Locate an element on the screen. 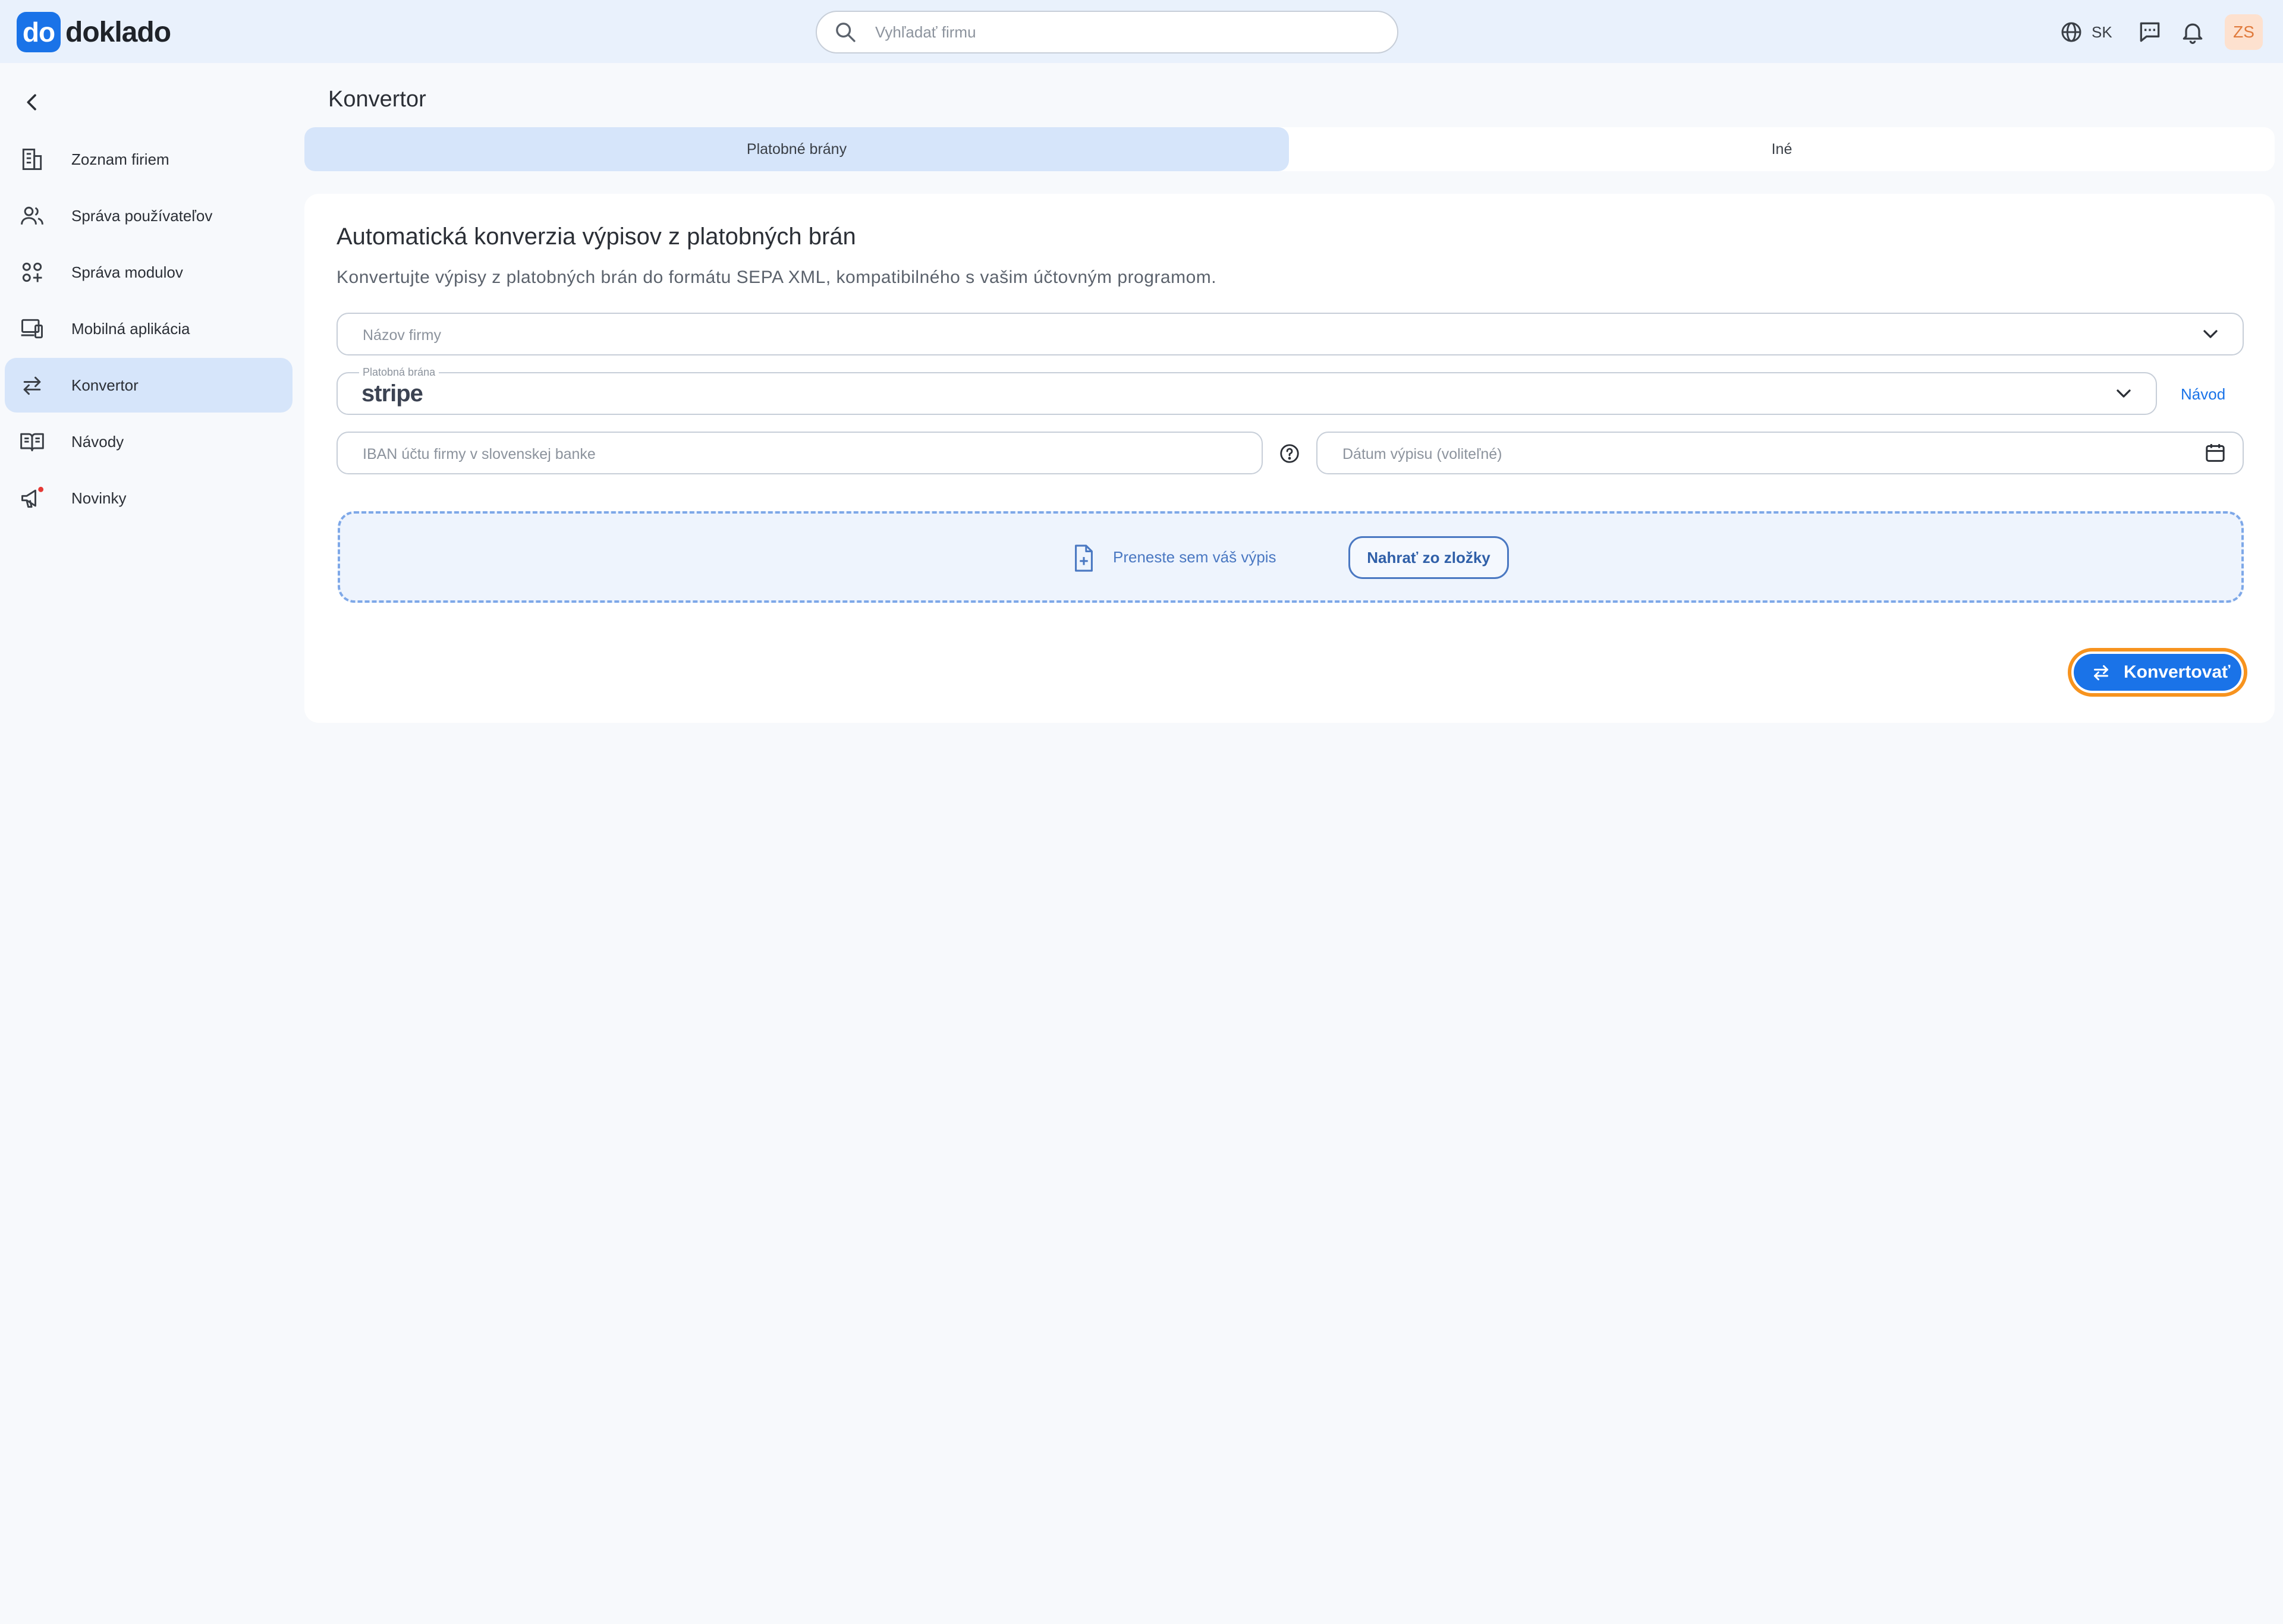 The width and height of the screenshot is (2283, 1624). collapse-sidebar-icon is located at coordinates (32, 102).